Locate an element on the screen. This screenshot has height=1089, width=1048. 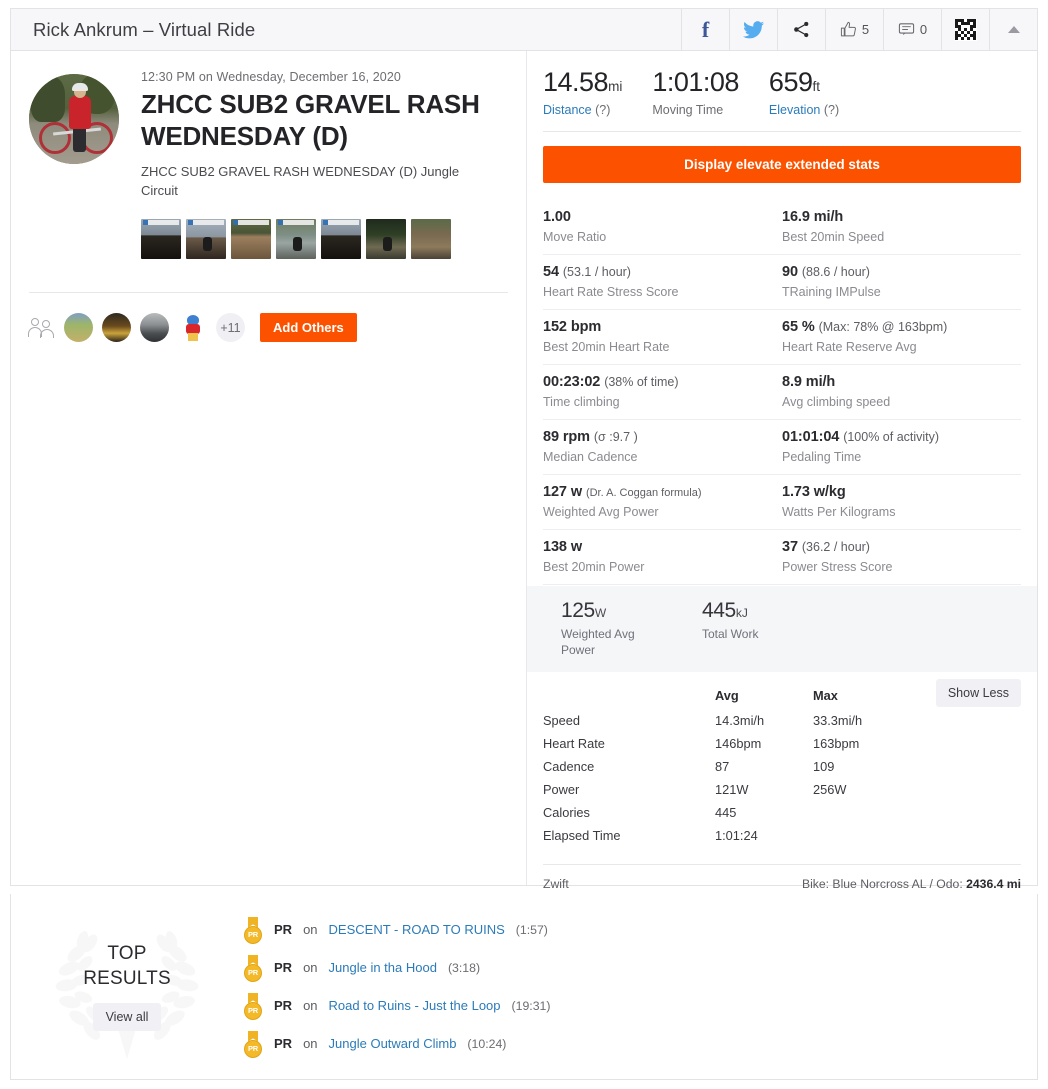
kudos-count: 5 is located at coordinates (865, 29).